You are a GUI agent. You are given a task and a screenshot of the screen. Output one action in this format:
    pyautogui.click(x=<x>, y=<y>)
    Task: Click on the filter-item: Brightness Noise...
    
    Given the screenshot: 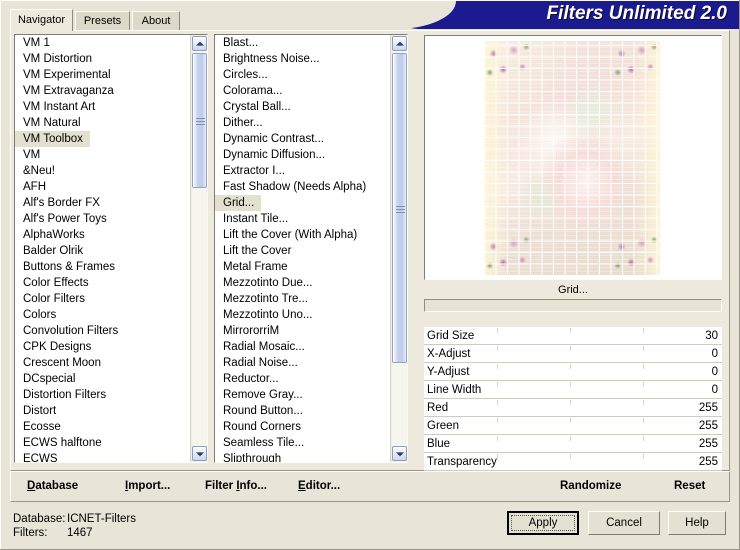 What is the action you would take?
    pyautogui.click(x=302, y=59)
    